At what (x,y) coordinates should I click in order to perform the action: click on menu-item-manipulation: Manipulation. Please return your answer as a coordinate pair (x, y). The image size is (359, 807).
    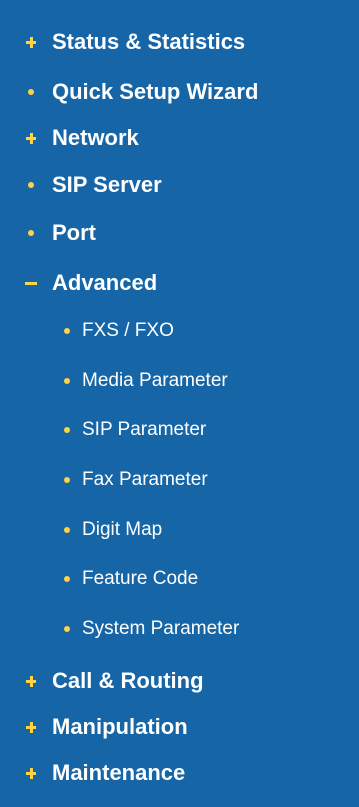
    Looking at the image, I should click on (179, 727).